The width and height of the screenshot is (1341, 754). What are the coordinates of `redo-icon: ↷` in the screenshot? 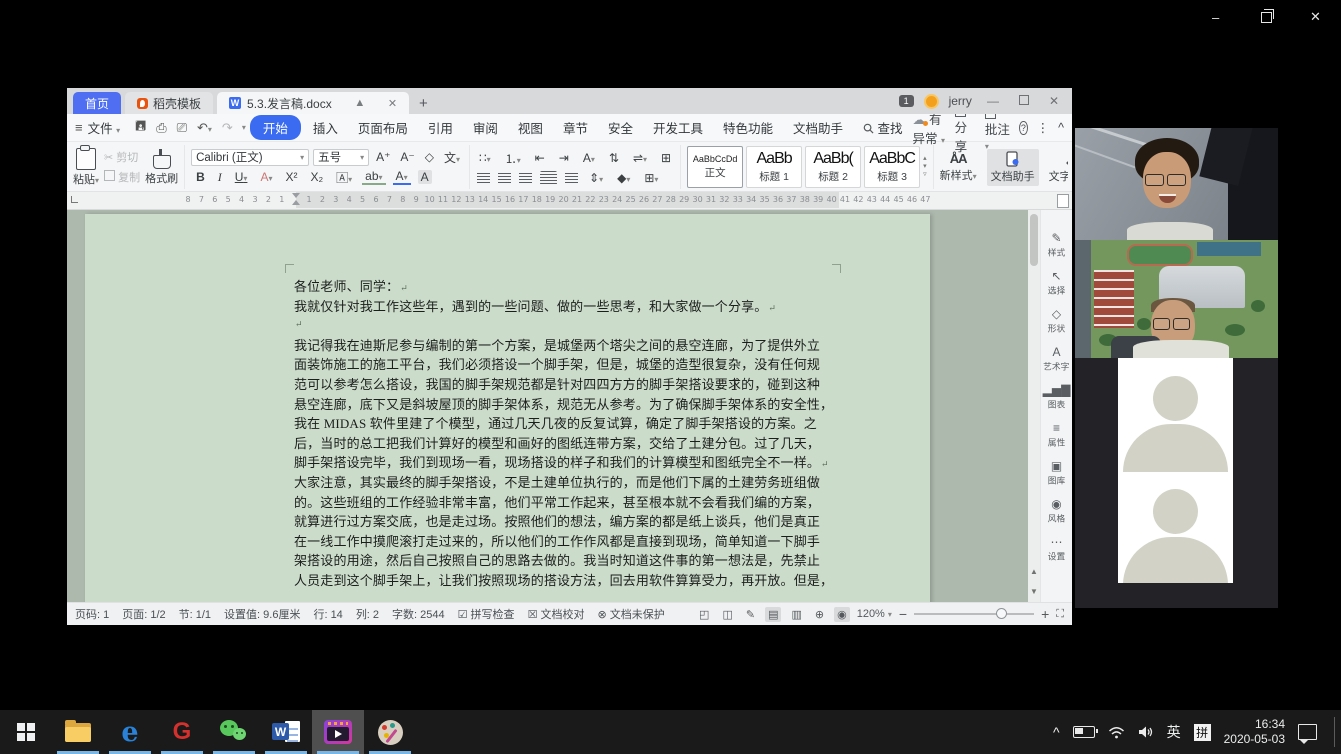 It's located at (227, 128).